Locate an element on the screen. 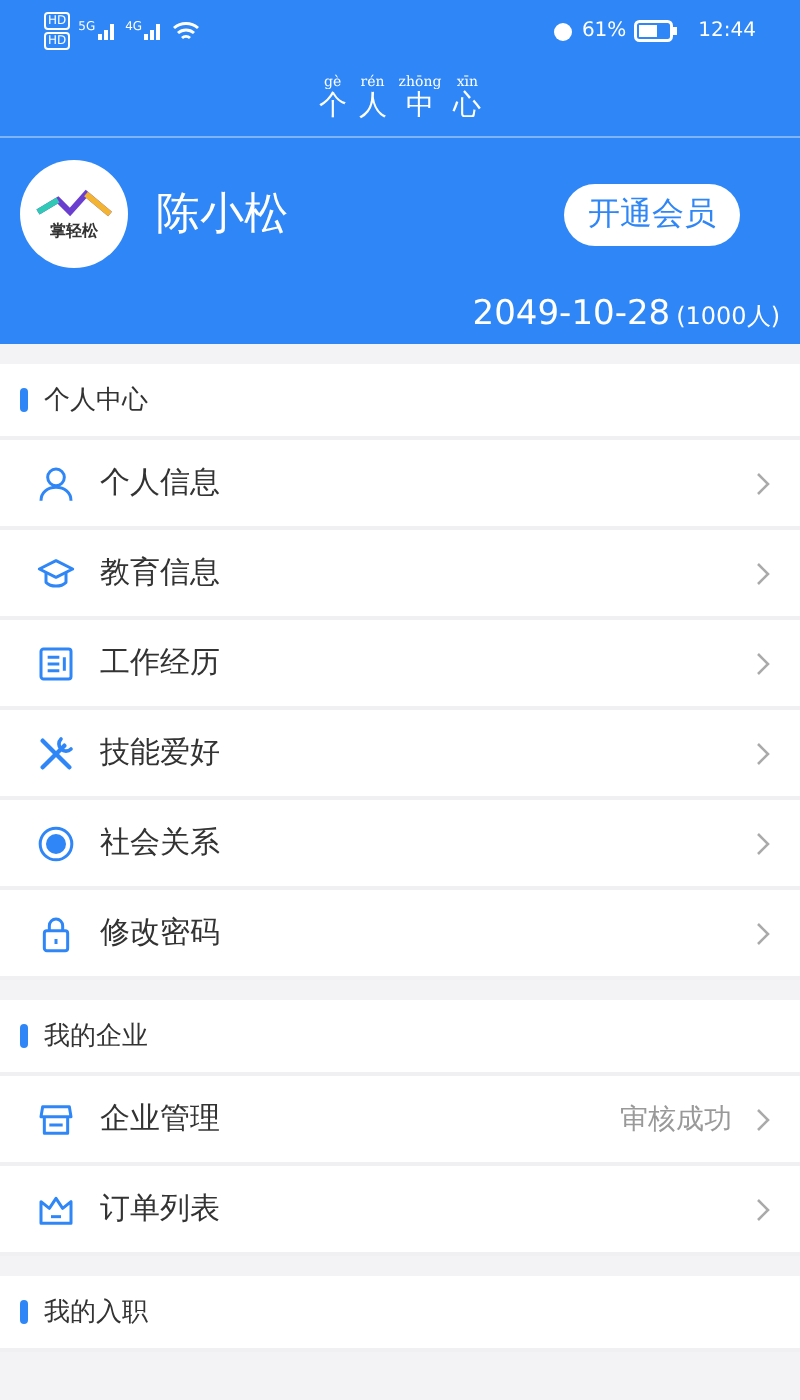 The width and height of the screenshot is (800, 1400). status-text: 审核成功 is located at coordinates (676, 1119).